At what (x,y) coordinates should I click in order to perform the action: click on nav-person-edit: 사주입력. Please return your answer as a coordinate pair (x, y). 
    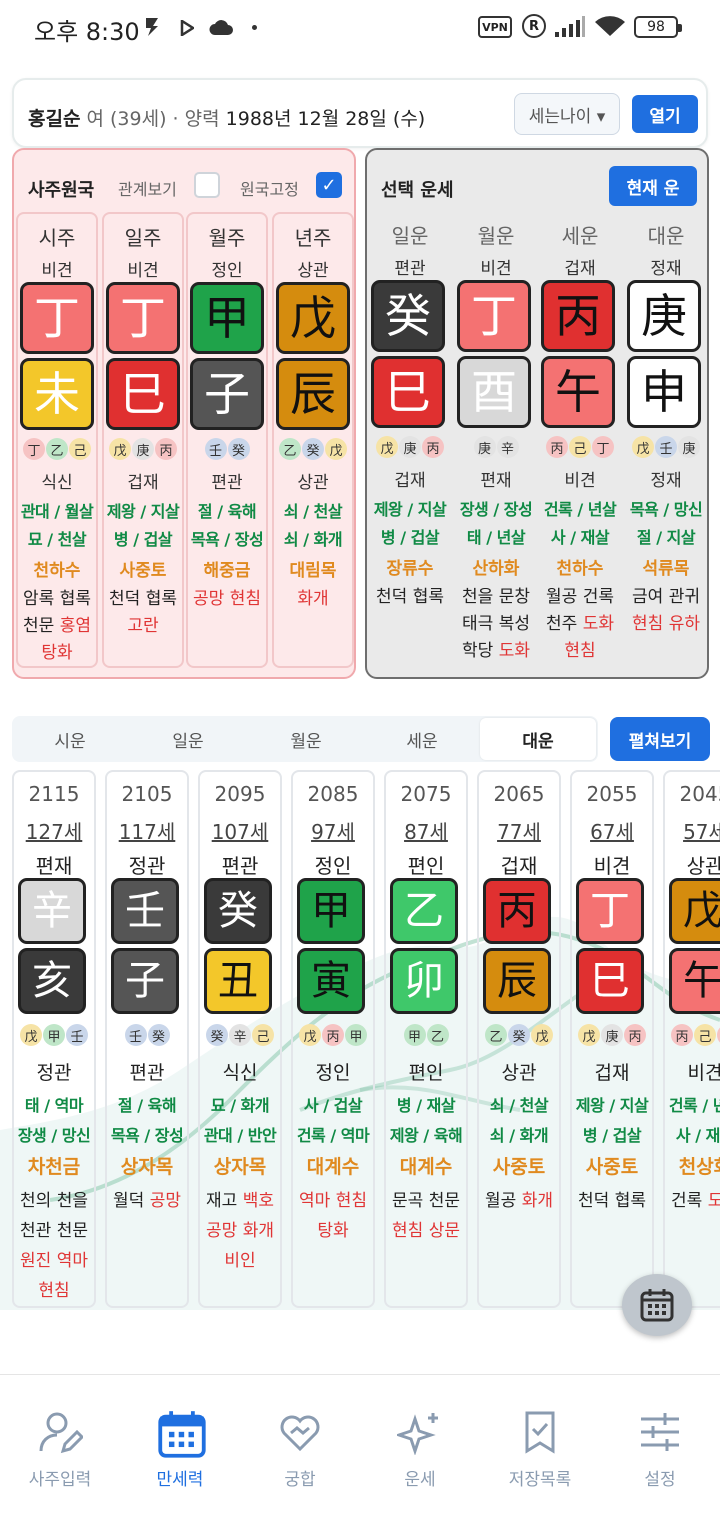
    Looking at the image, I should click on (60, 1440).